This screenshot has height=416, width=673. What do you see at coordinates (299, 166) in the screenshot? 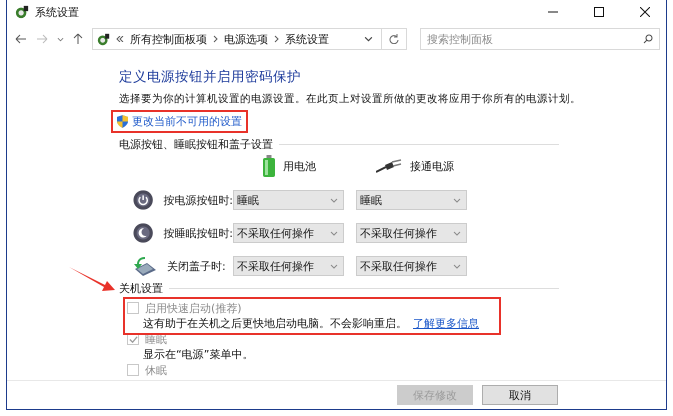
I see `column-label: 用电池` at bounding box center [299, 166].